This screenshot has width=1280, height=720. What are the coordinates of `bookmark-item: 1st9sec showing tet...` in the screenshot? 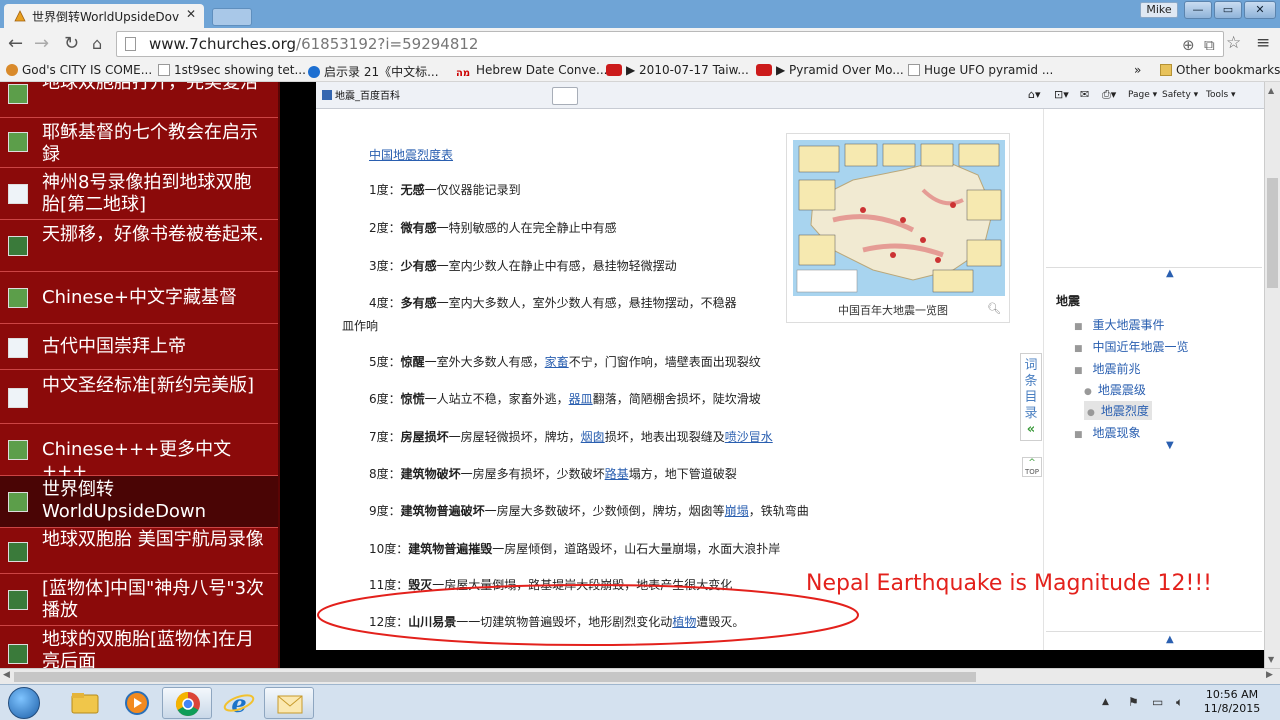 It's located at (232, 70).